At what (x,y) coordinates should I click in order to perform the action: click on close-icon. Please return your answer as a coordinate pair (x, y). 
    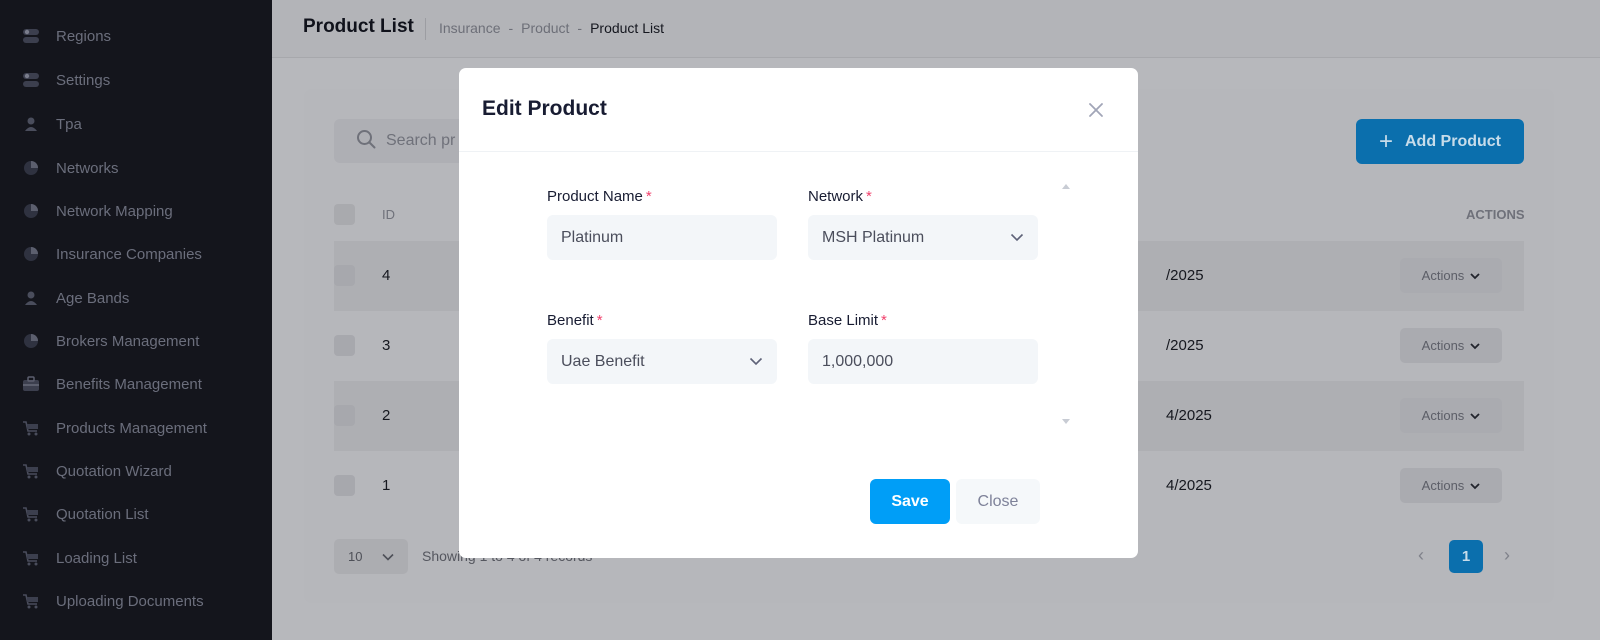
    Looking at the image, I should click on (1096, 110).